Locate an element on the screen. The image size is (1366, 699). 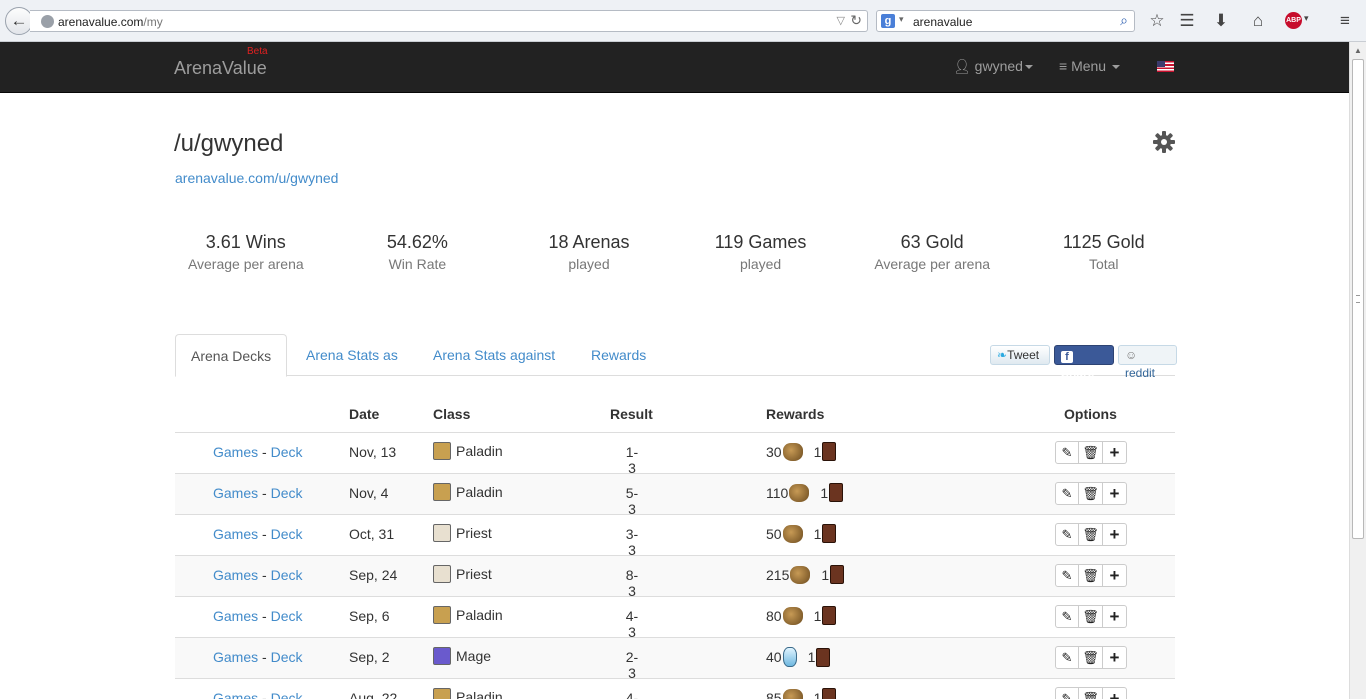
class-name: Priest is located at coordinates (474, 574).